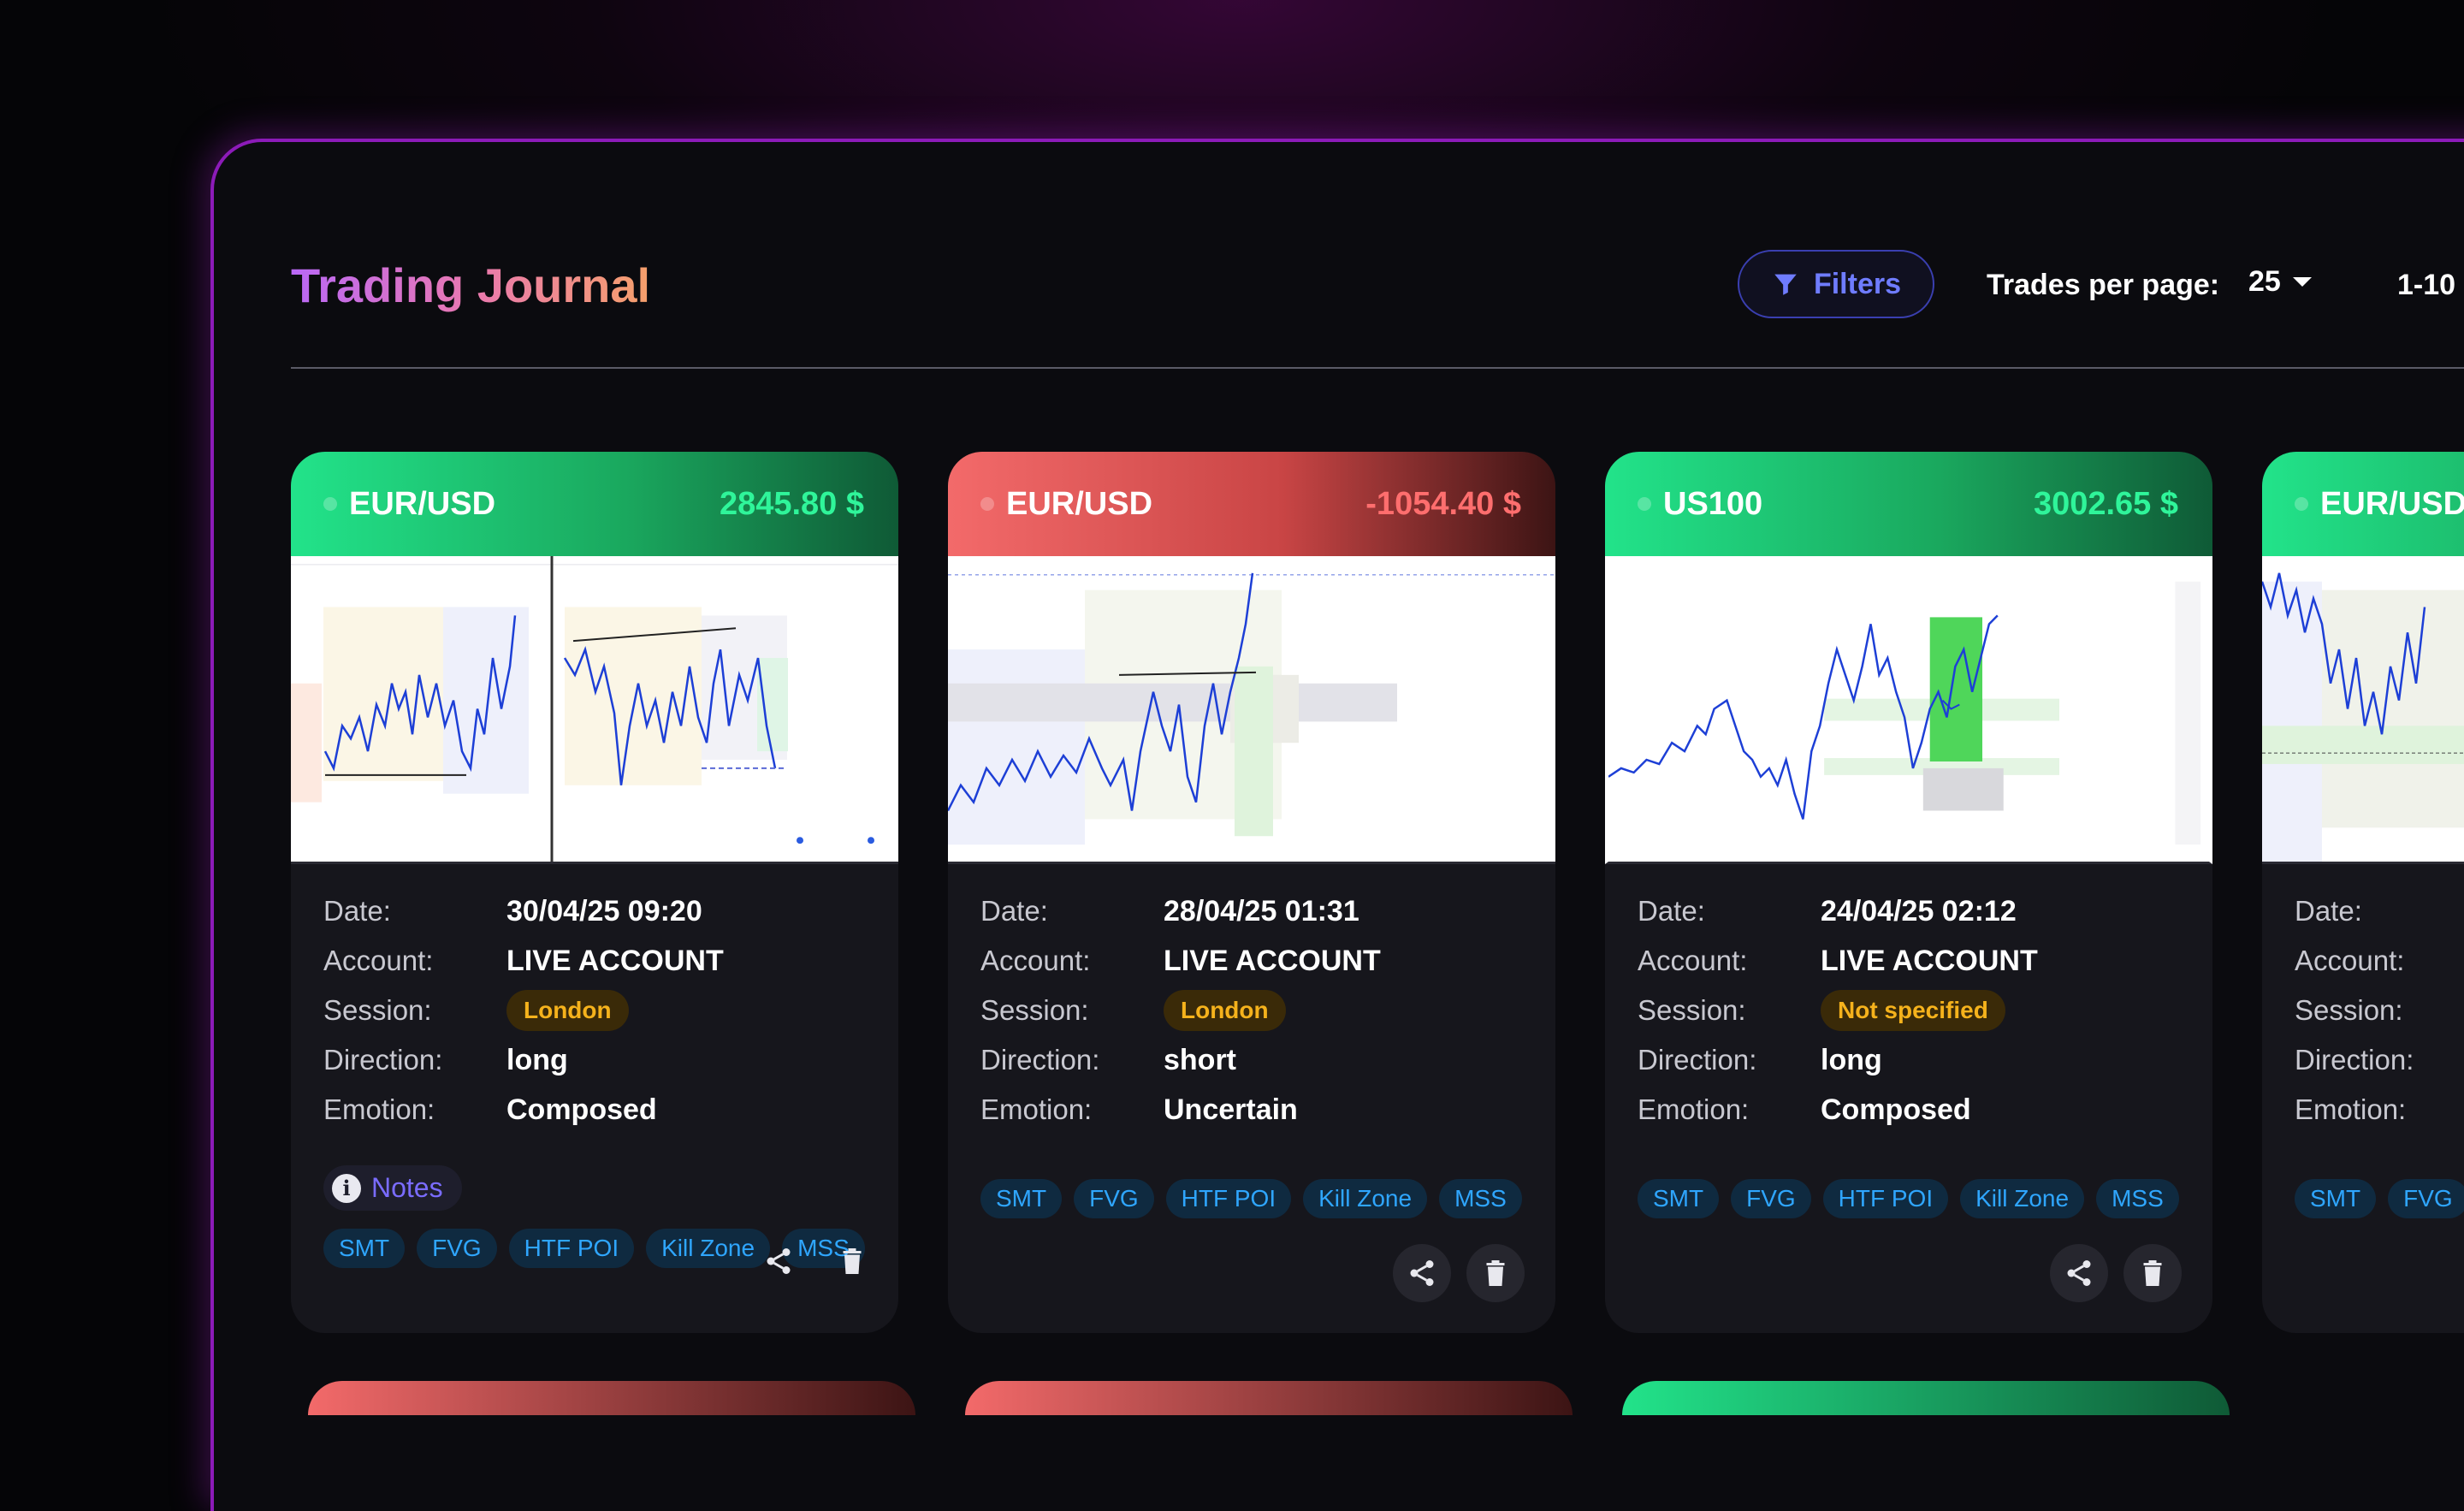 The height and width of the screenshot is (1511, 2464). What do you see at coordinates (1261, 911) in the screenshot?
I see `trade-date: 28/04/25 01:31` at bounding box center [1261, 911].